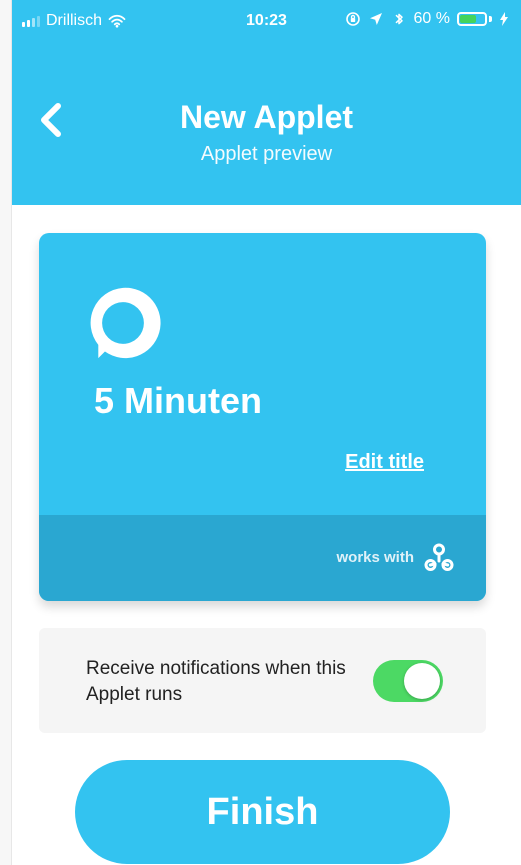 This screenshot has width=521, height=865. I want to click on orientation-lock-icon, so click(352, 19).